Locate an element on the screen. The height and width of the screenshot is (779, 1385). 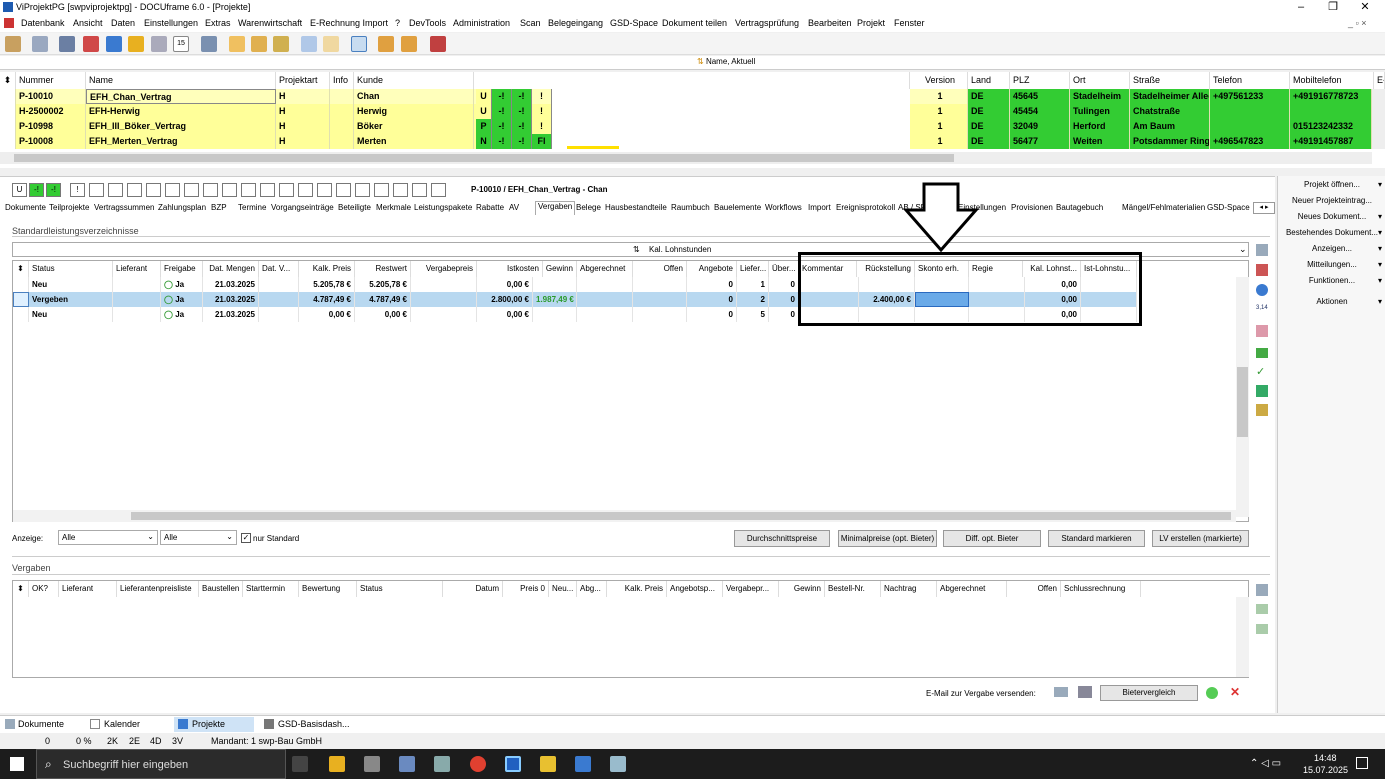
windows-start-icon is located at coordinates (17, 764).